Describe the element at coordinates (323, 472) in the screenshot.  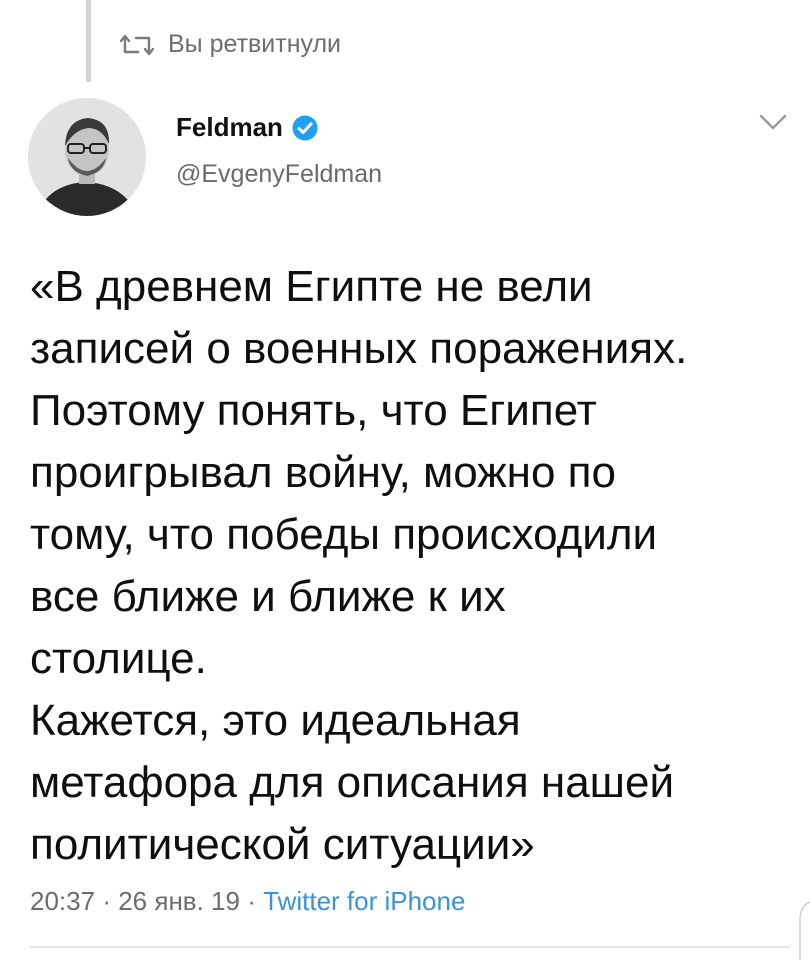
I see `tweet-text-line: проигрывал войну, можно по` at that location.